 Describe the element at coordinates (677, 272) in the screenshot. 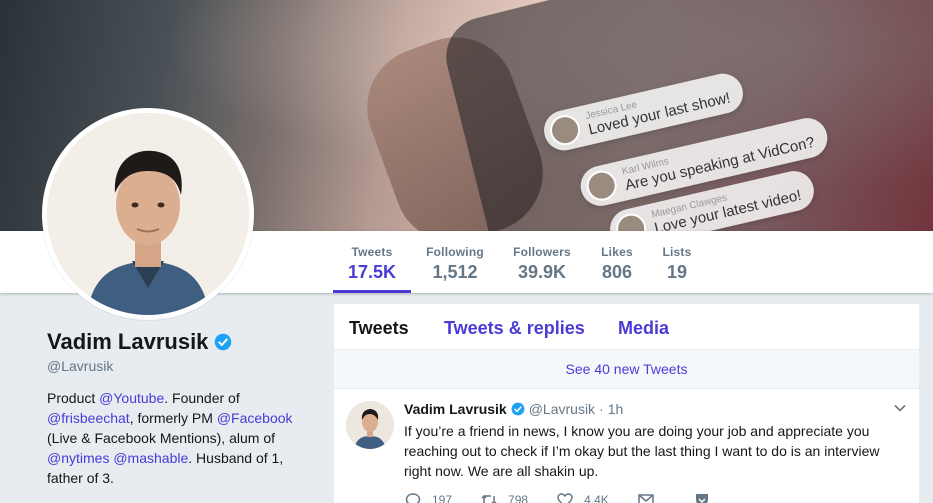

I see `stat-value: 19` at that location.